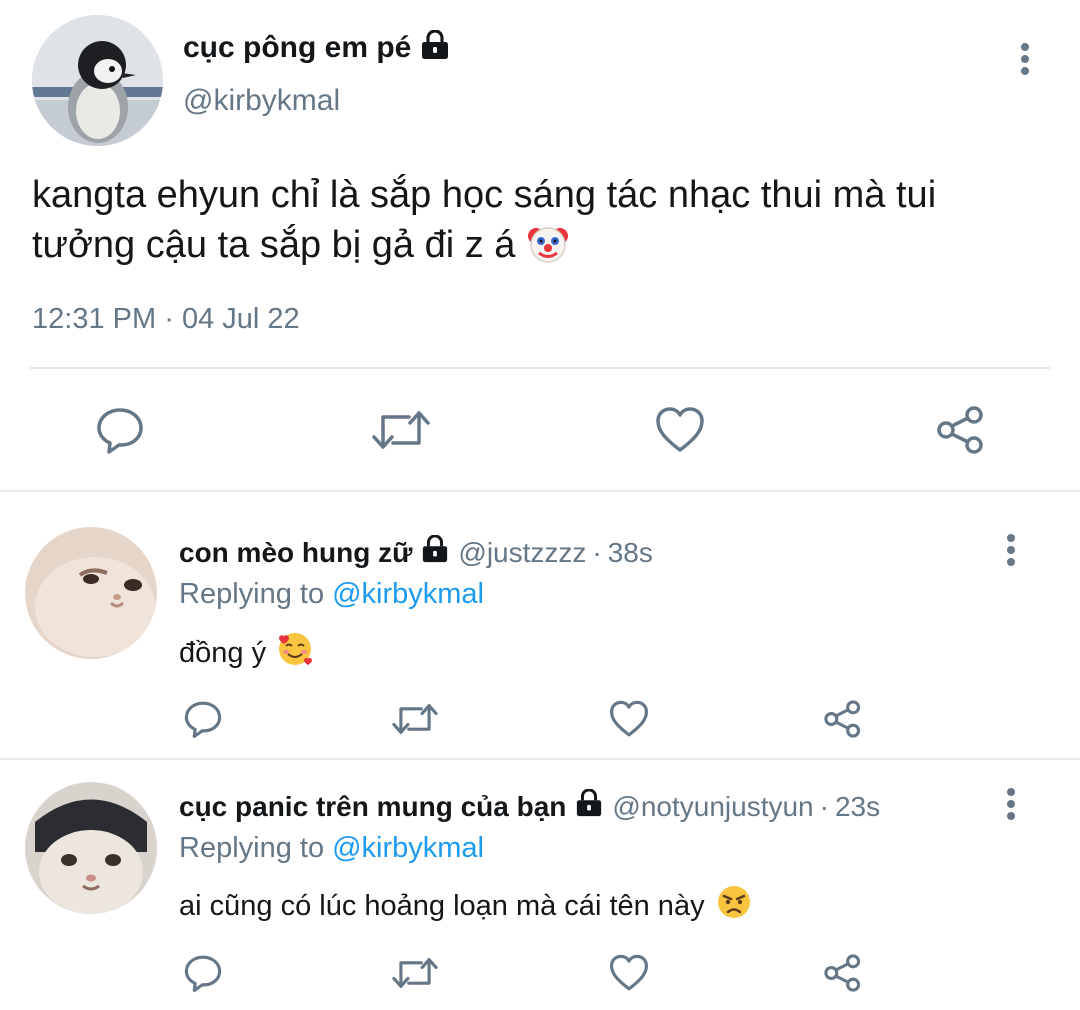 The width and height of the screenshot is (1080, 1010). Describe the element at coordinates (166, 319) in the screenshot. I see `tweet-timestamp: 12:31 PM · 04 Jul 22` at that location.